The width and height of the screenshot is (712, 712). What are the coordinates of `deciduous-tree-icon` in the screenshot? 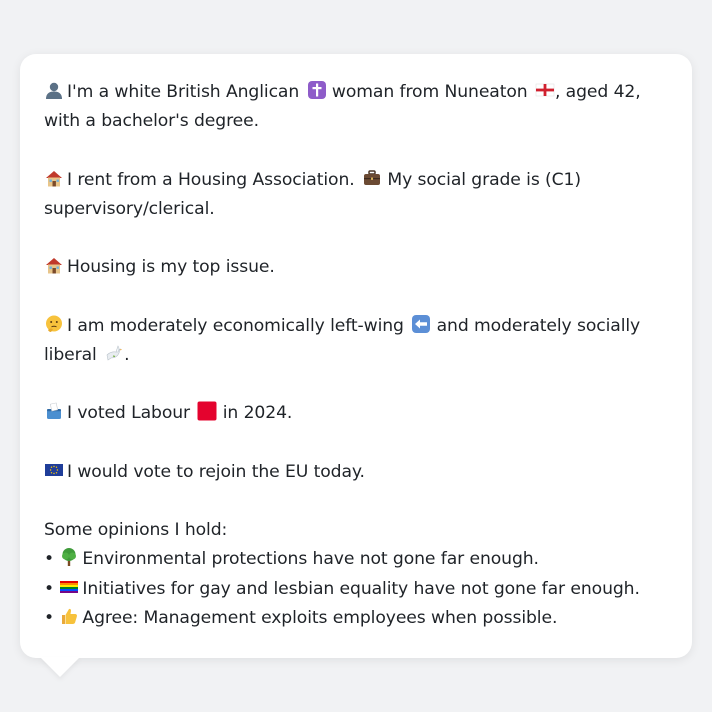 It's located at (69, 557).